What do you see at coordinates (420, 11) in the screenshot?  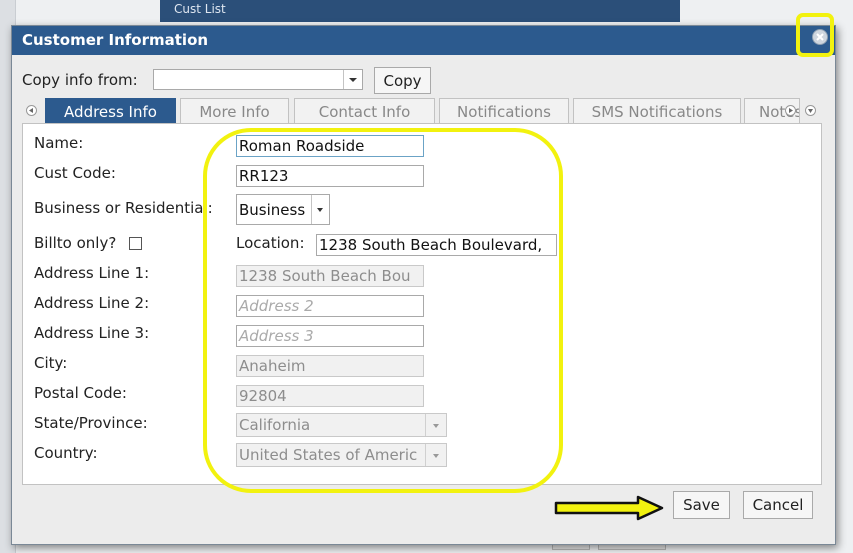 I see `background-header: Cust List` at bounding box center [420, 11].